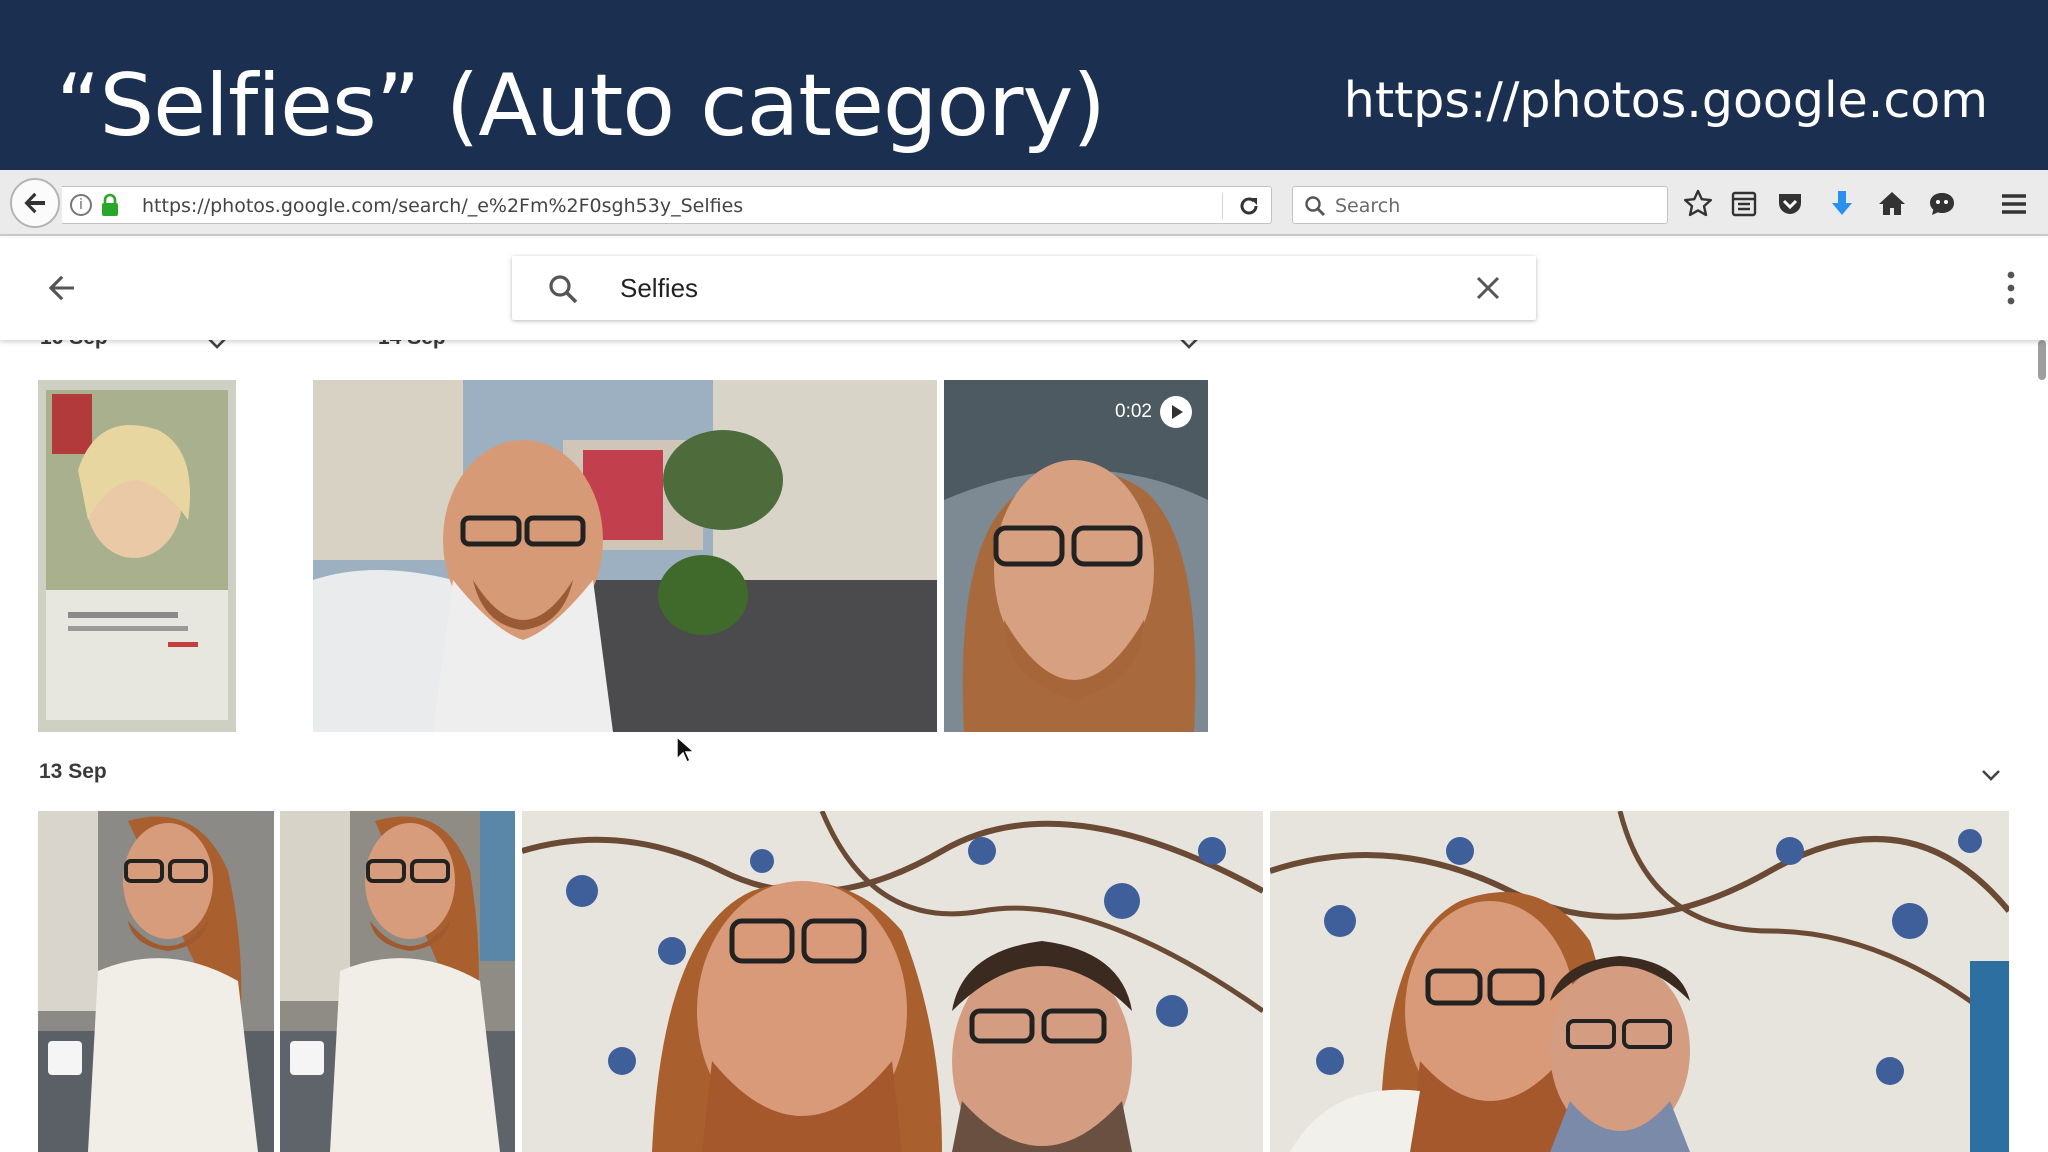  I want to click on photos-app-bar: Selfies, so click(1024, 289).